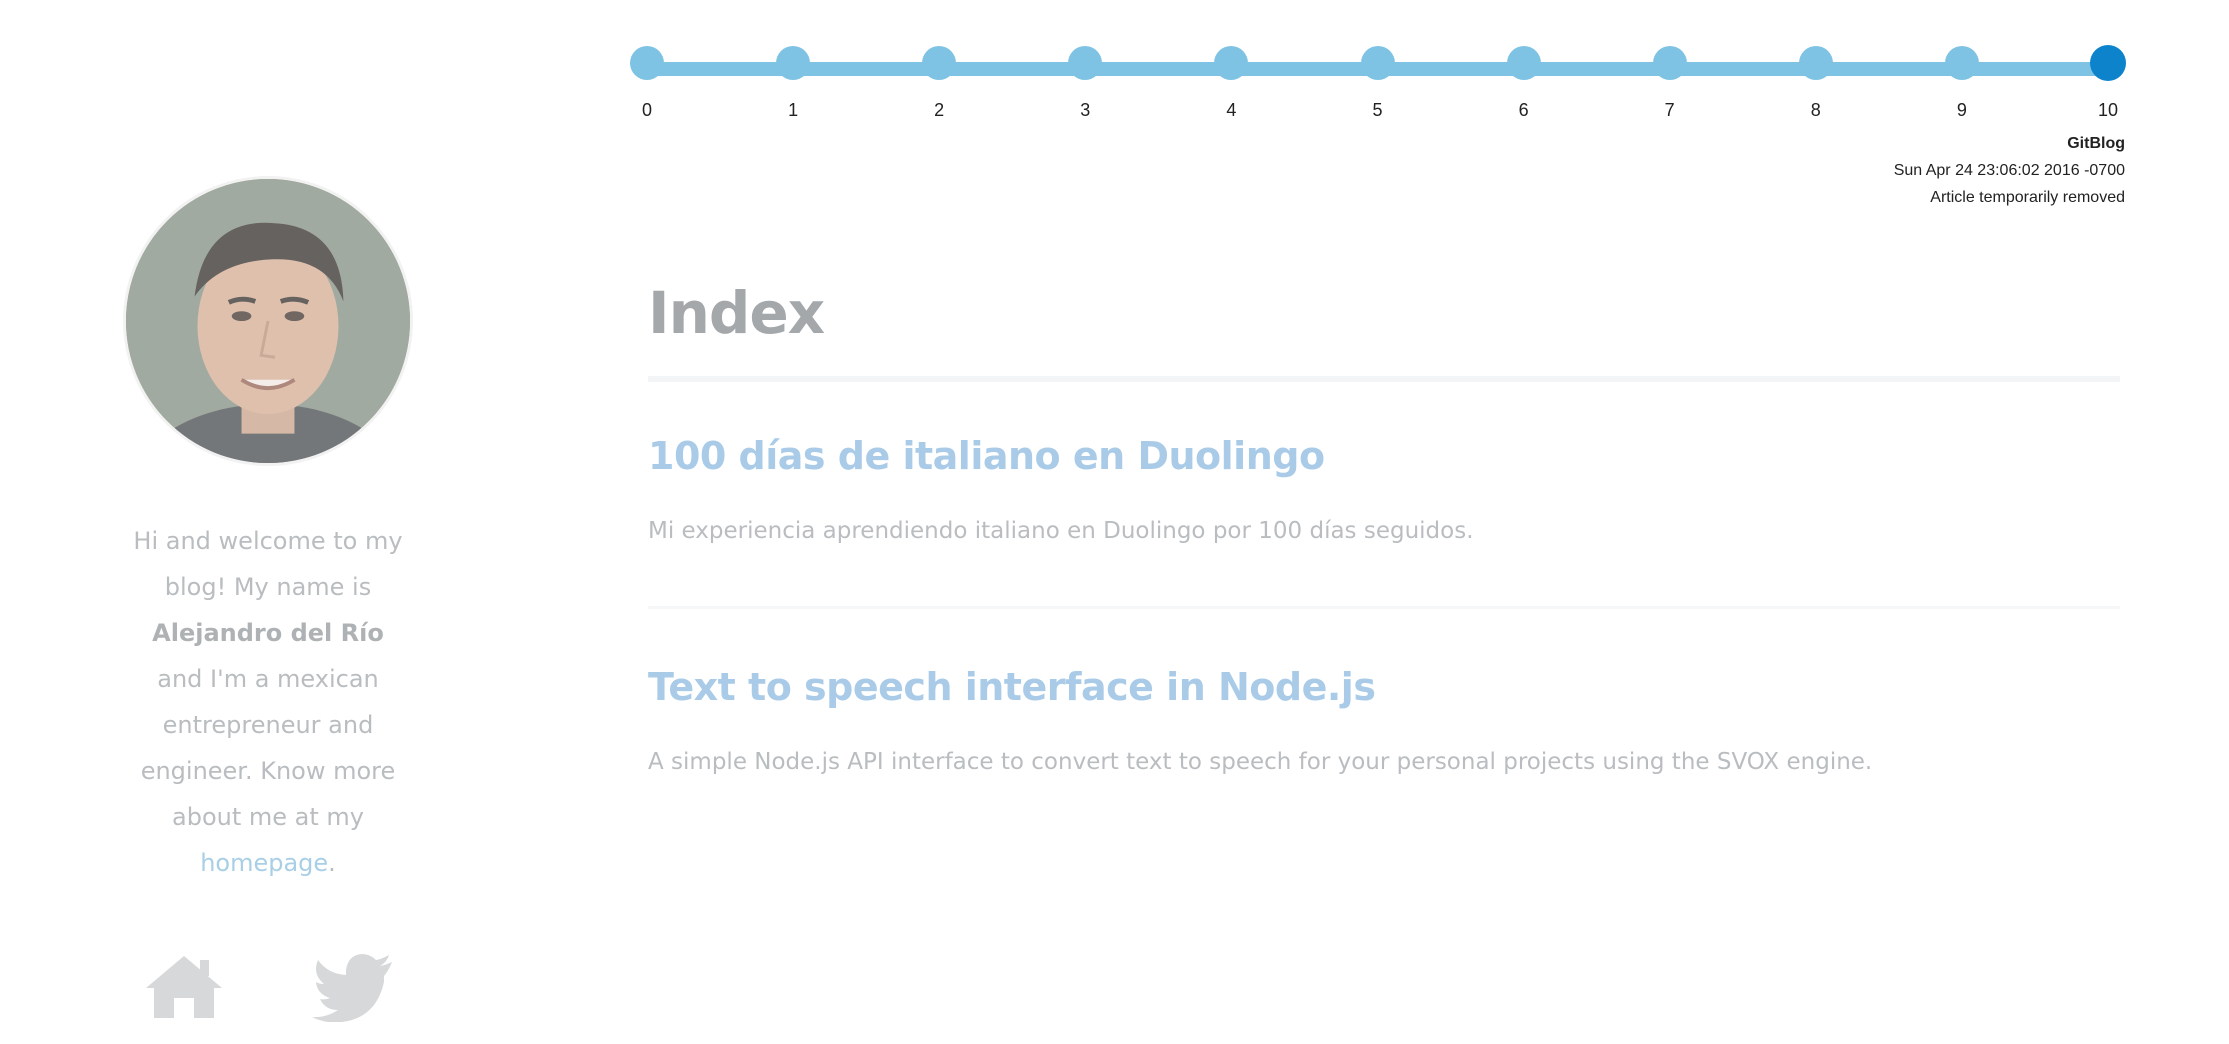 Image resolution: width=2229 pixels, height=1044 pixels. I want to click on timeline-tick-label: 7, so click(1669, 110).